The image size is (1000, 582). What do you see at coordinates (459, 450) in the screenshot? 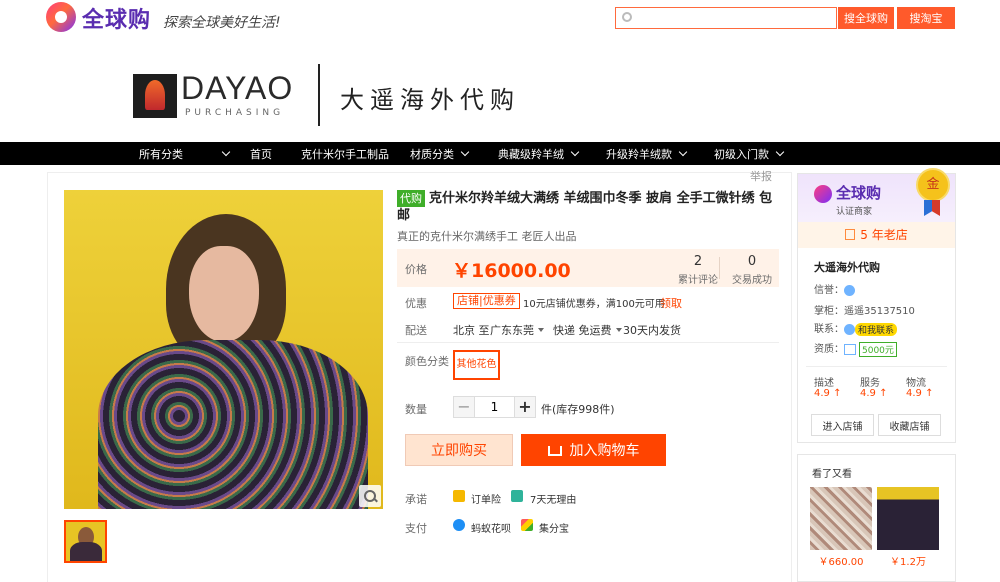
I see `buy-now-button: 立即购买` at bounding box center [459, 450].